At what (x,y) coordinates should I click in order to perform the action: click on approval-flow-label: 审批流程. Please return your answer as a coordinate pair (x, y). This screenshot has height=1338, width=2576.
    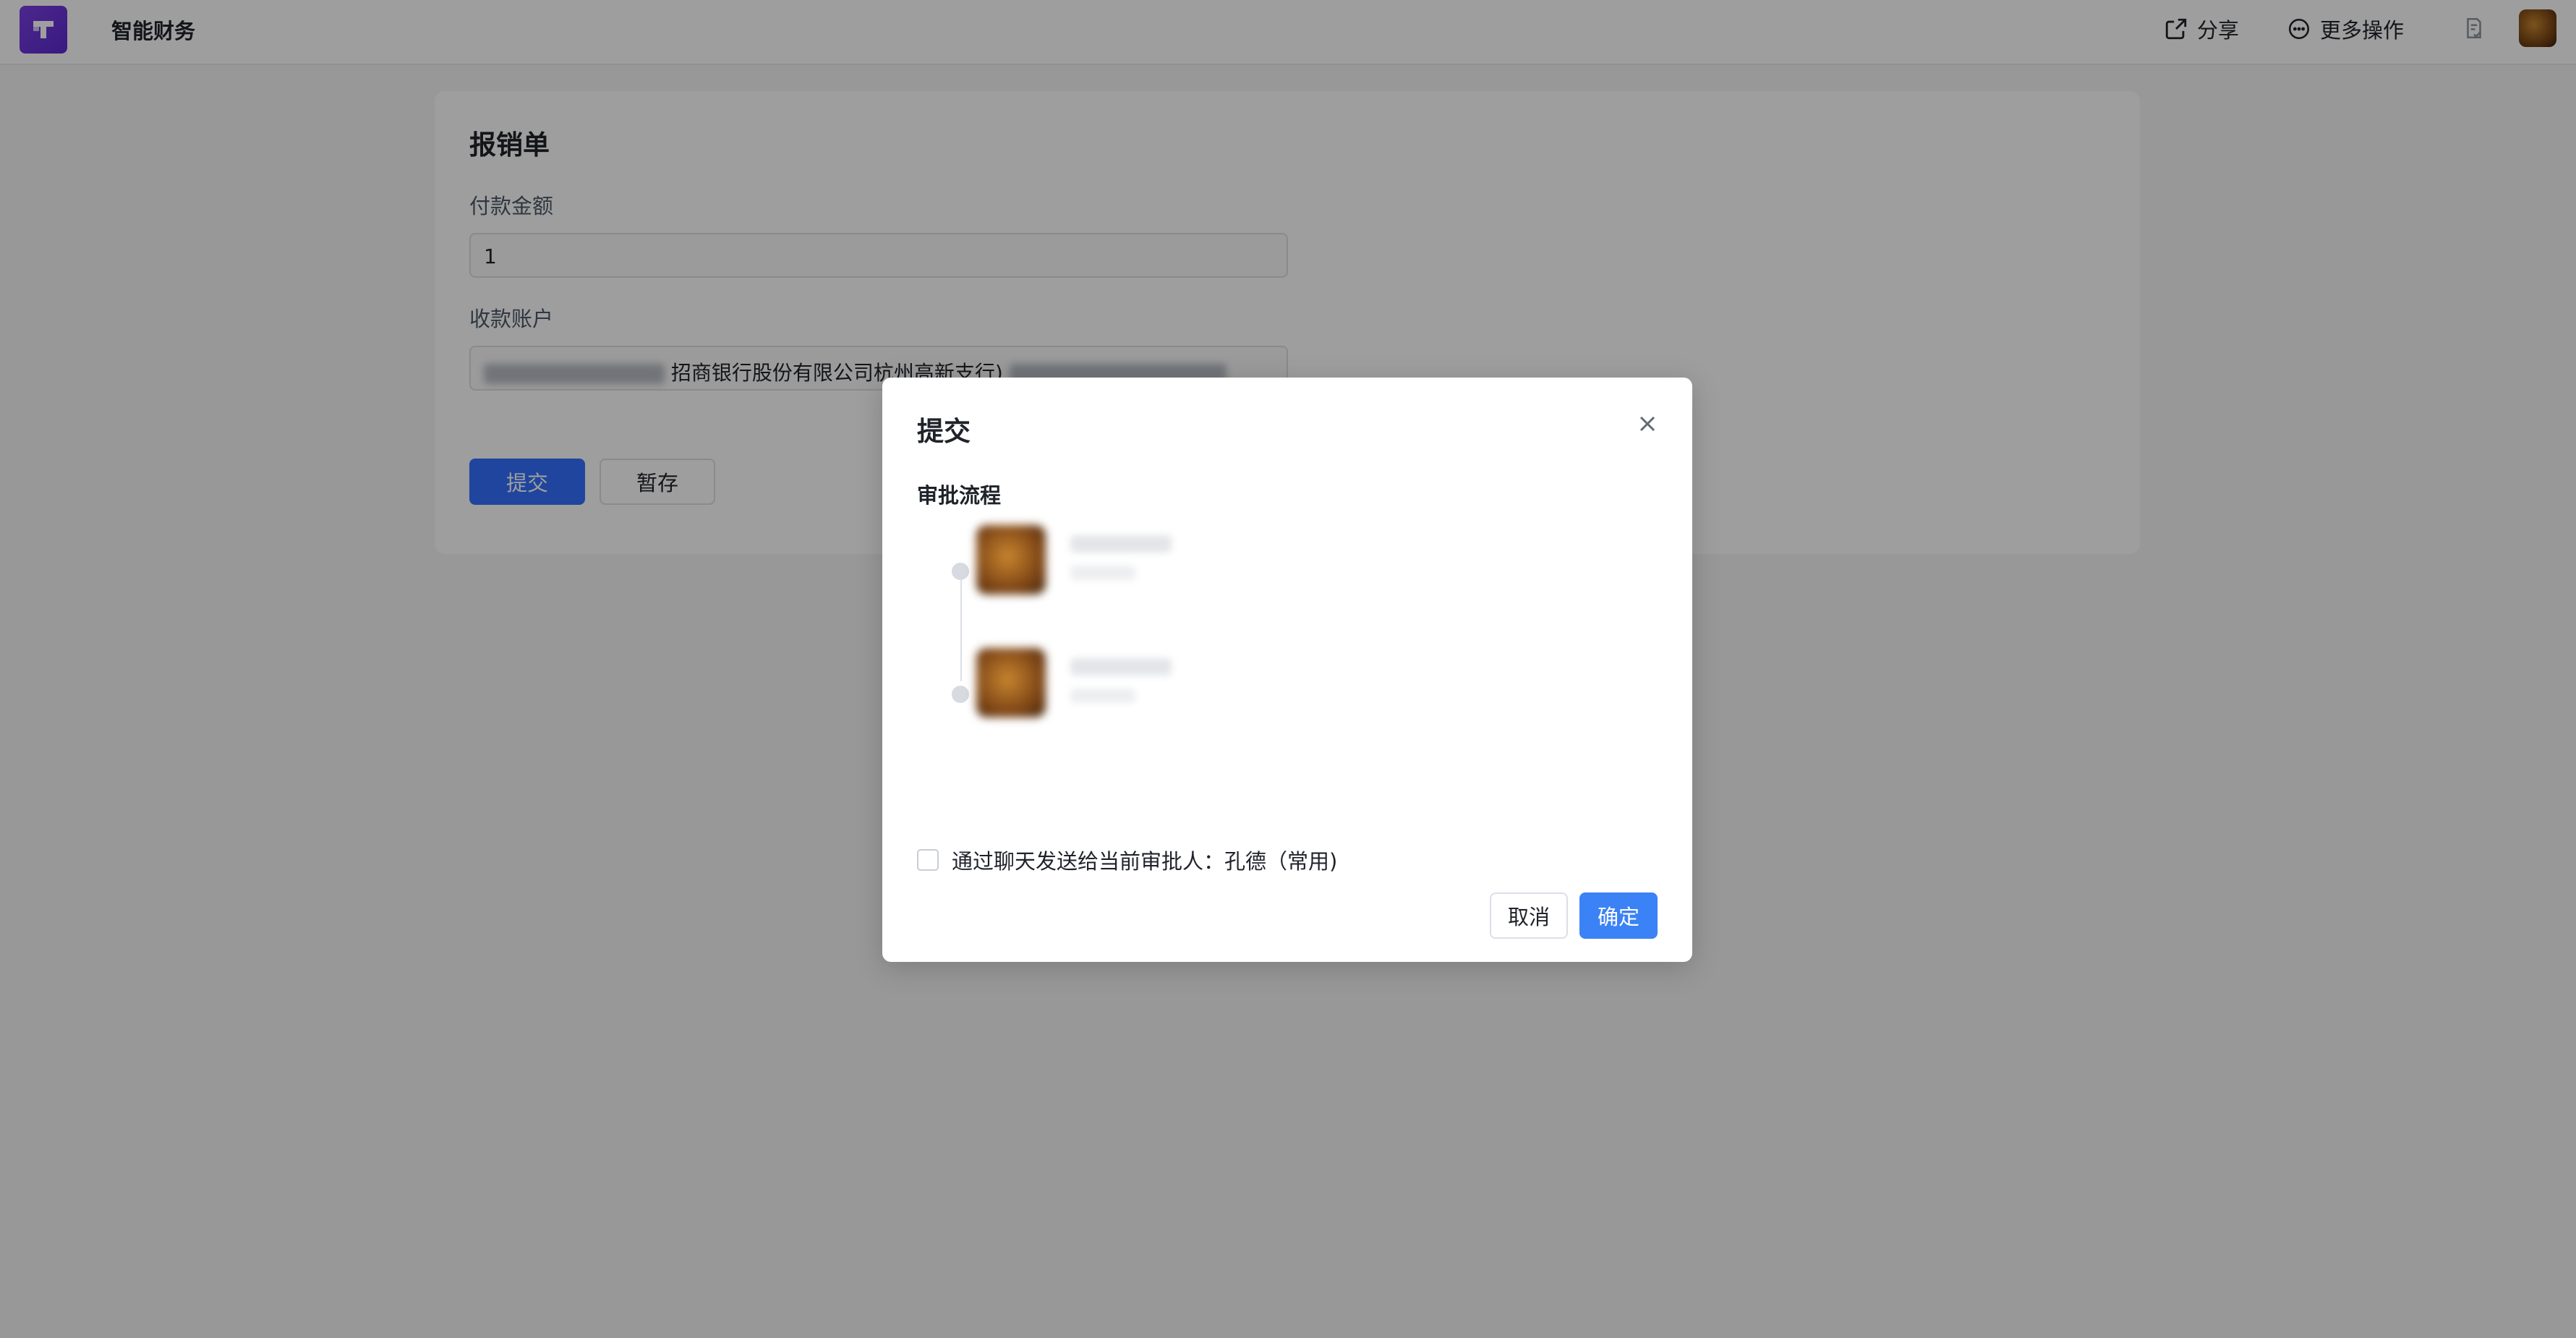
    Looking at the image, I should click on (960, 496).